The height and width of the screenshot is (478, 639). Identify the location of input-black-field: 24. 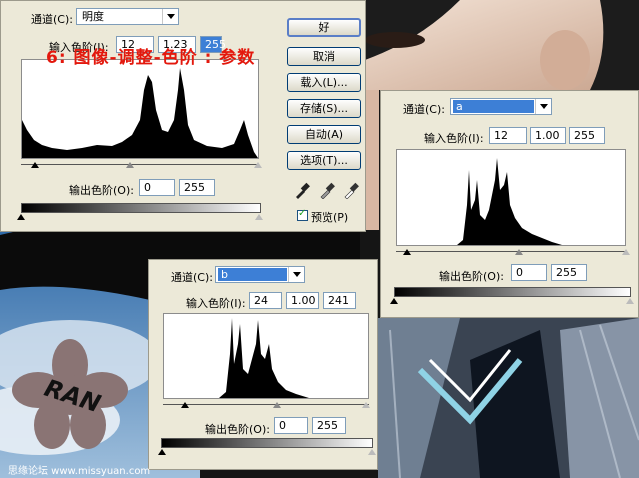
(265, 300).